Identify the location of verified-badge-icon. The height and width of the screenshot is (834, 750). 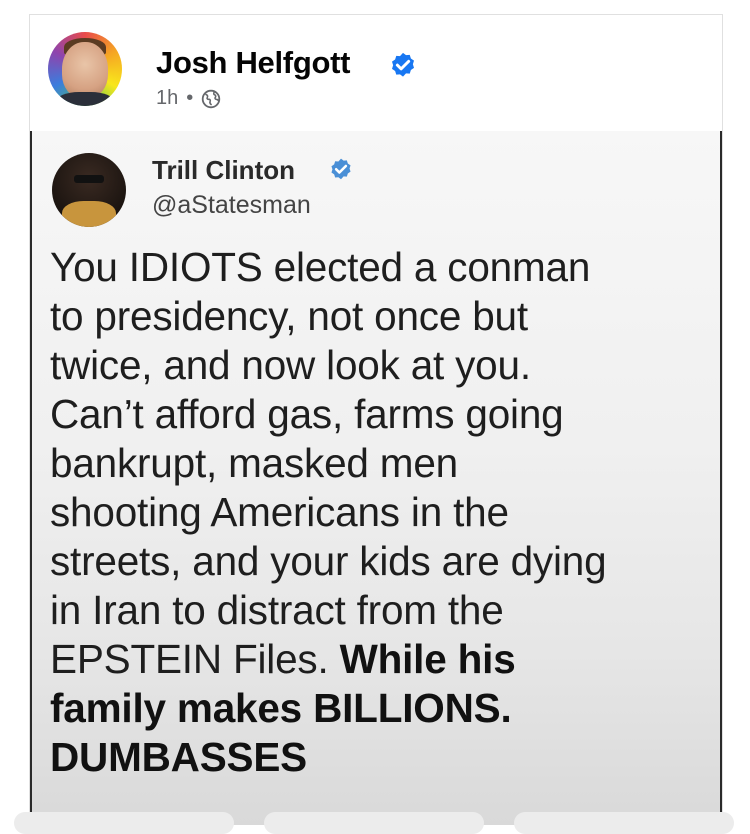
(403, 64).